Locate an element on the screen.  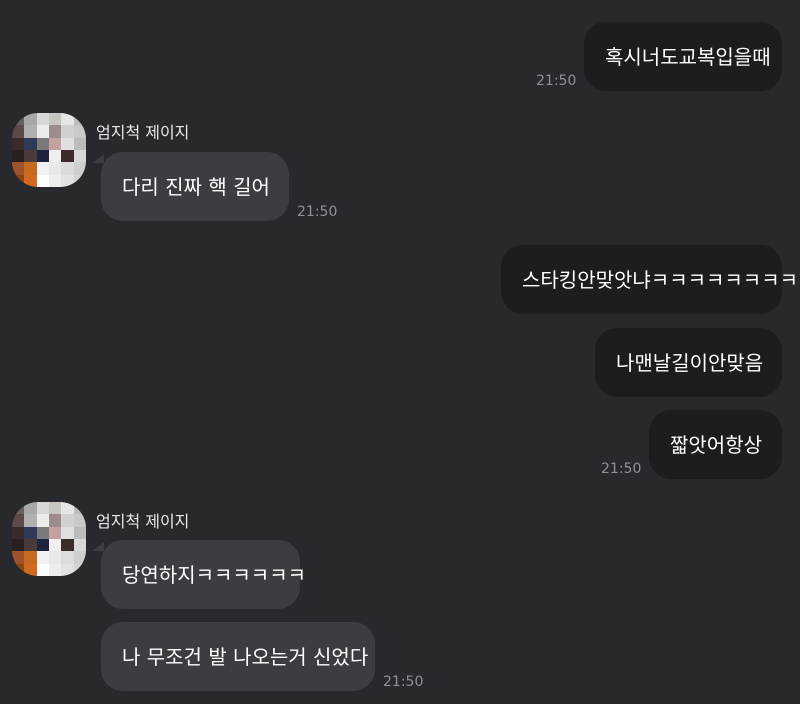
message-bubble-outgoing: 혹시너도교복입을때 is located at coordinates (683, 56).